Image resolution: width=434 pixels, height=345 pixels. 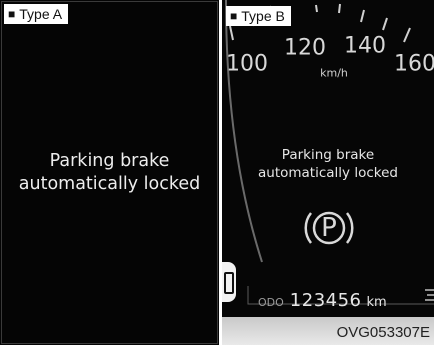 I want to click on type-a-label: ■ Type A, so click(x=36, y=14).